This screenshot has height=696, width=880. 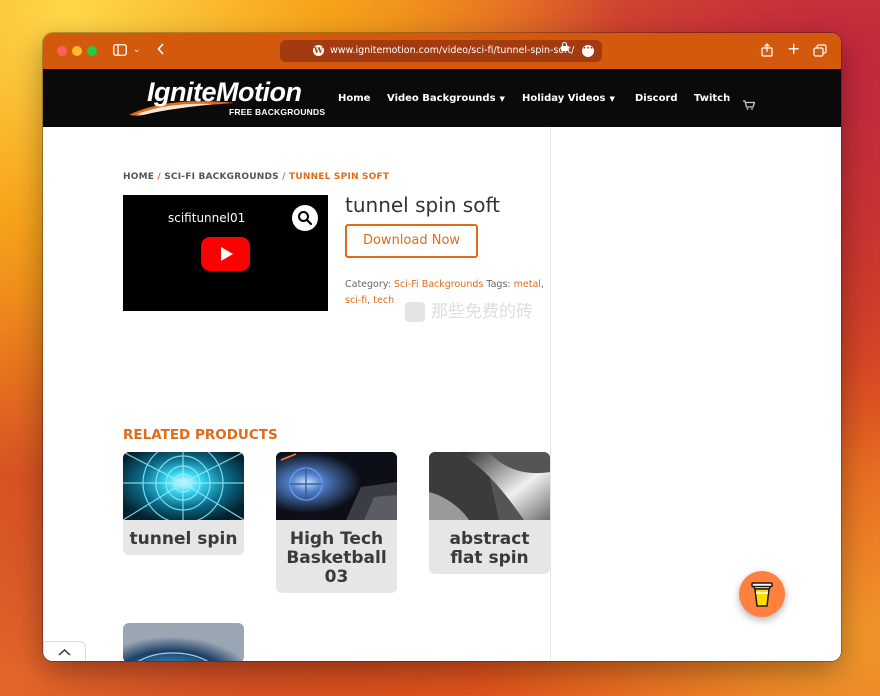 I want to click on related-product-card: tunnel spin, so click(x=183, y=503).